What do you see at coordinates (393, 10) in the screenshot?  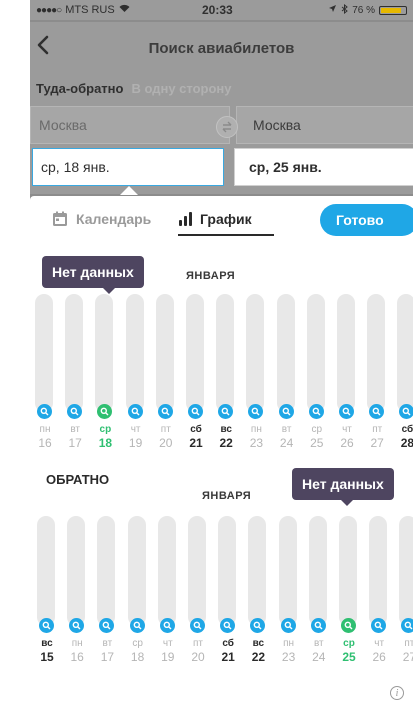 I see `battery-icon` at bounding box center [393, 10].